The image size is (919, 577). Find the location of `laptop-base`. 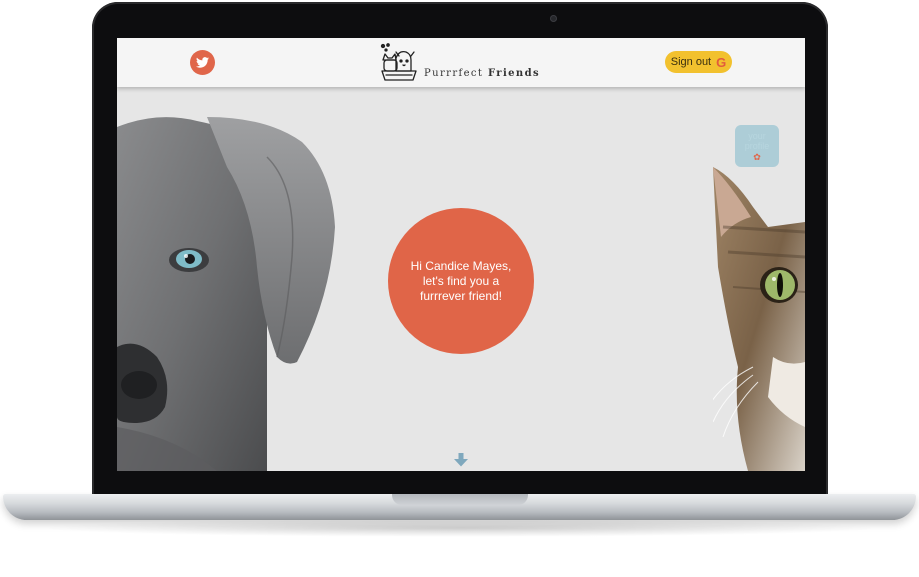

laptop-base is located at coordinates (459, 507).